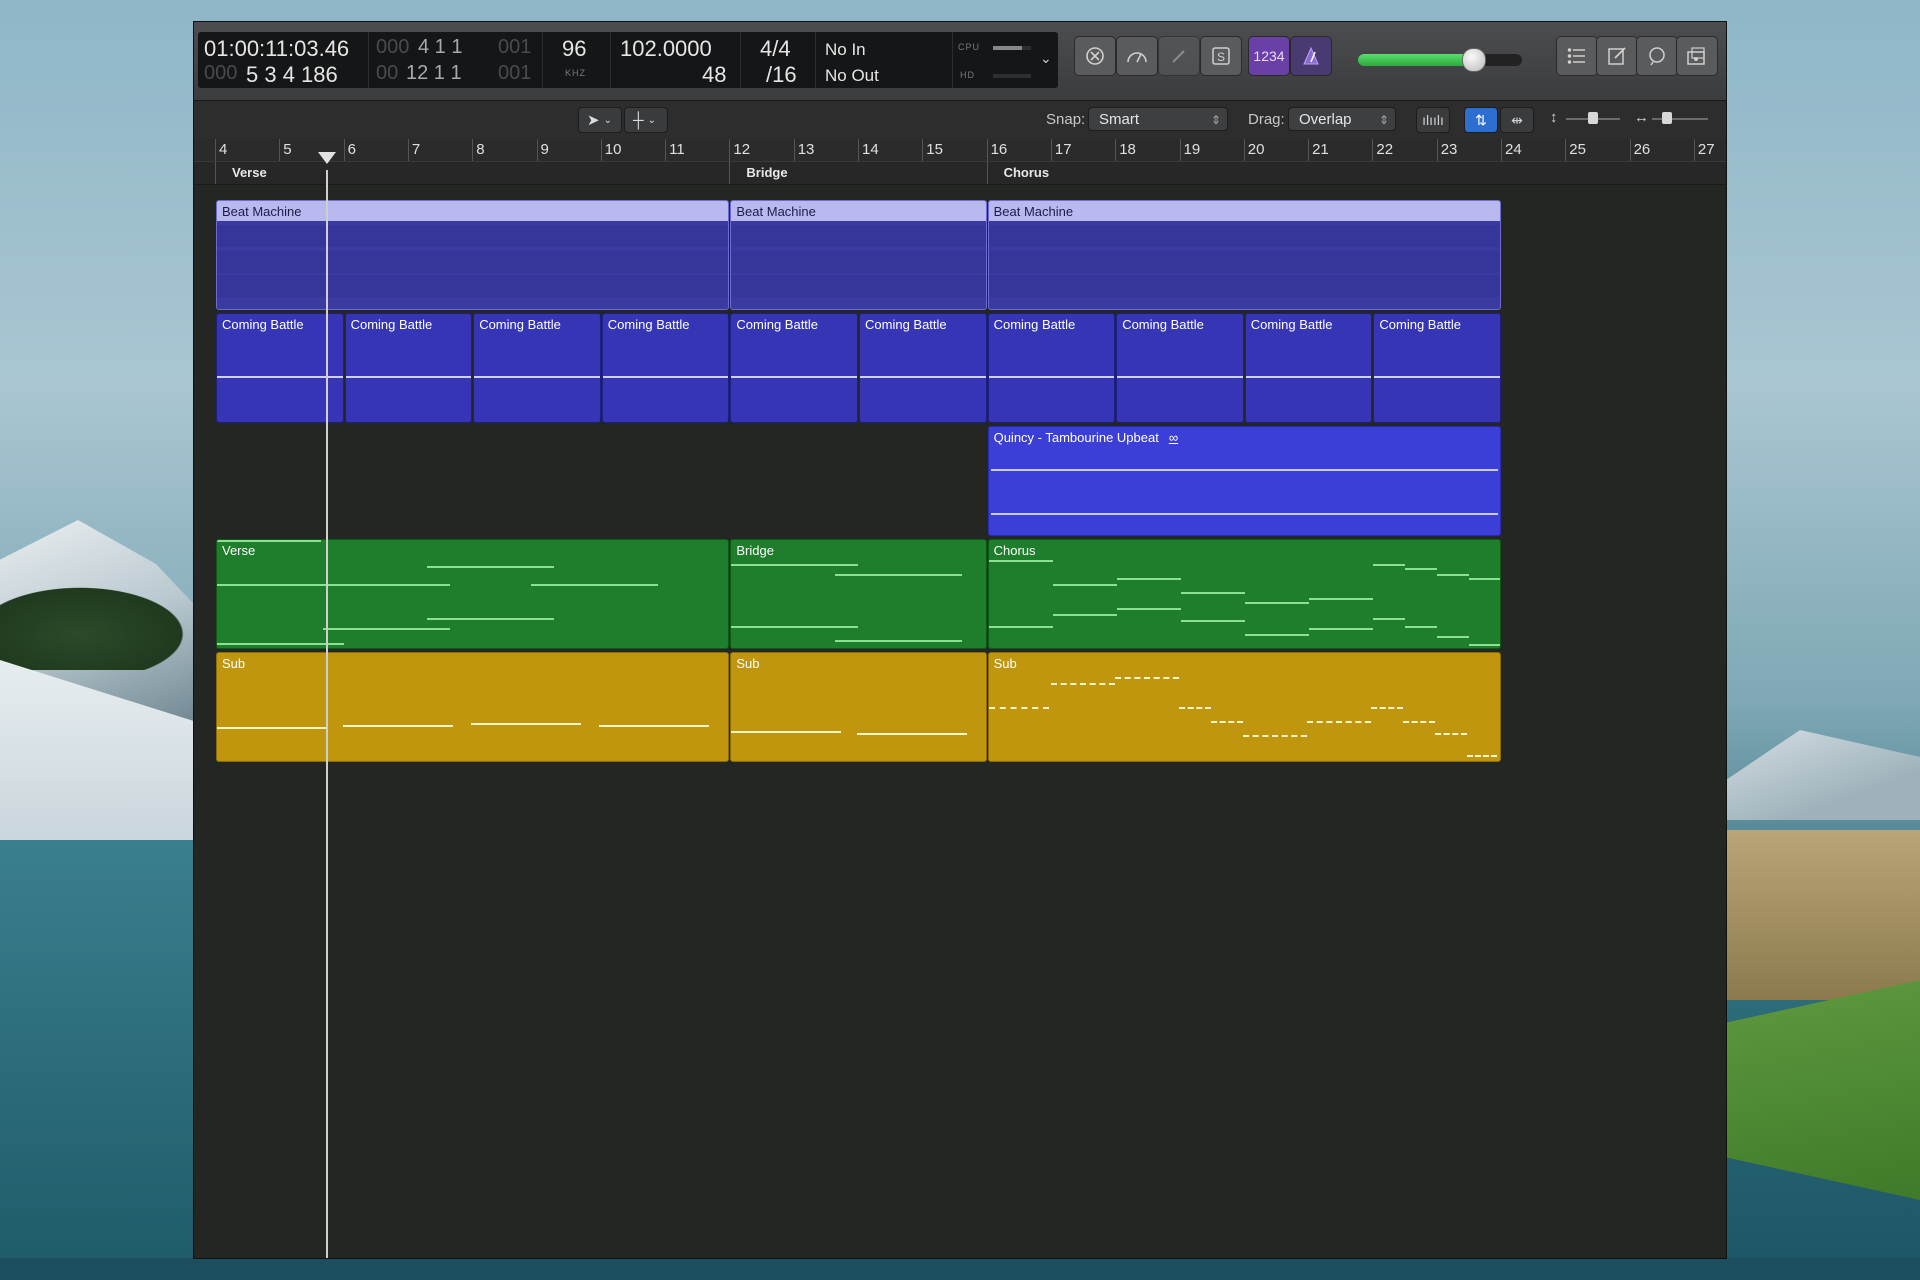  I want to click on horizontal-autozoom-button: ⇹, so click(1517, 120).